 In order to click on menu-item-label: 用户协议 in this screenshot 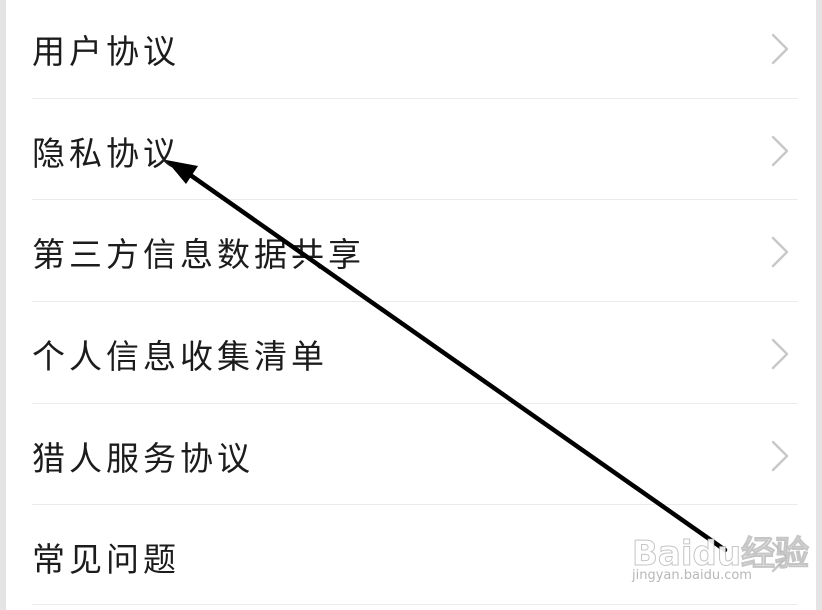, I will do `click(106, 51)`.